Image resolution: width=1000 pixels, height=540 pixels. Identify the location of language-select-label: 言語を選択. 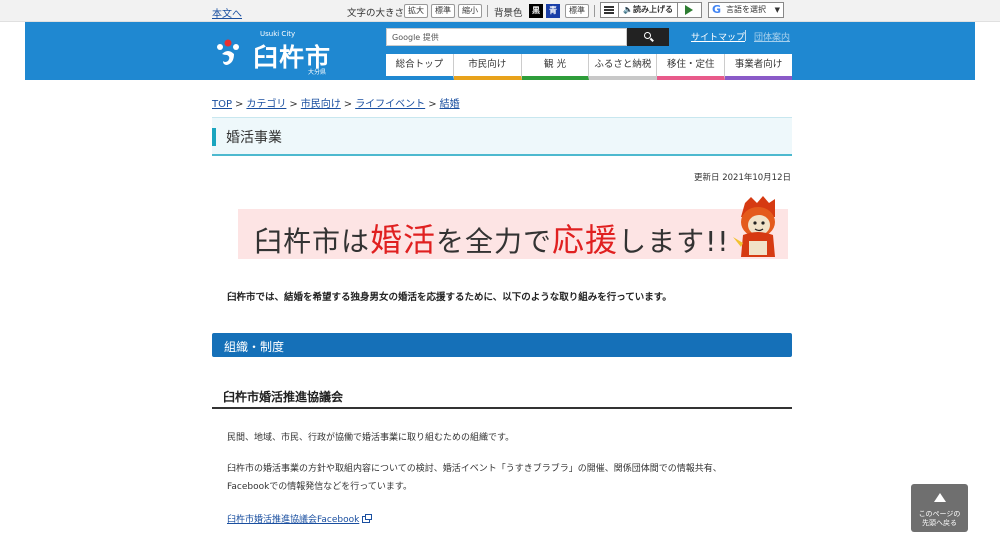
(746, 9).